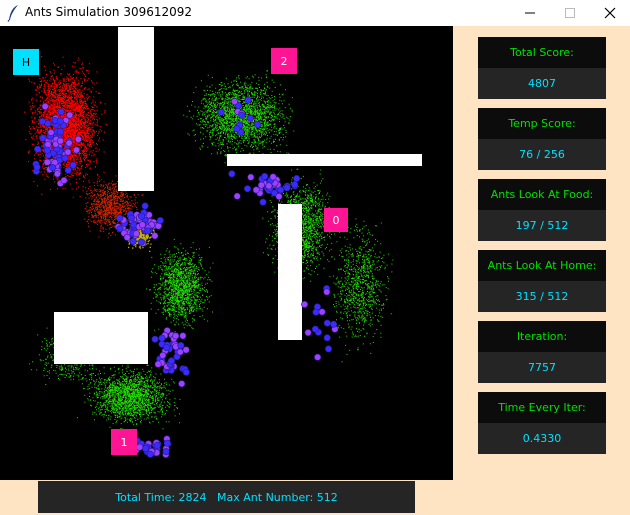  I want to click on feather-icon, so click(12, 13).